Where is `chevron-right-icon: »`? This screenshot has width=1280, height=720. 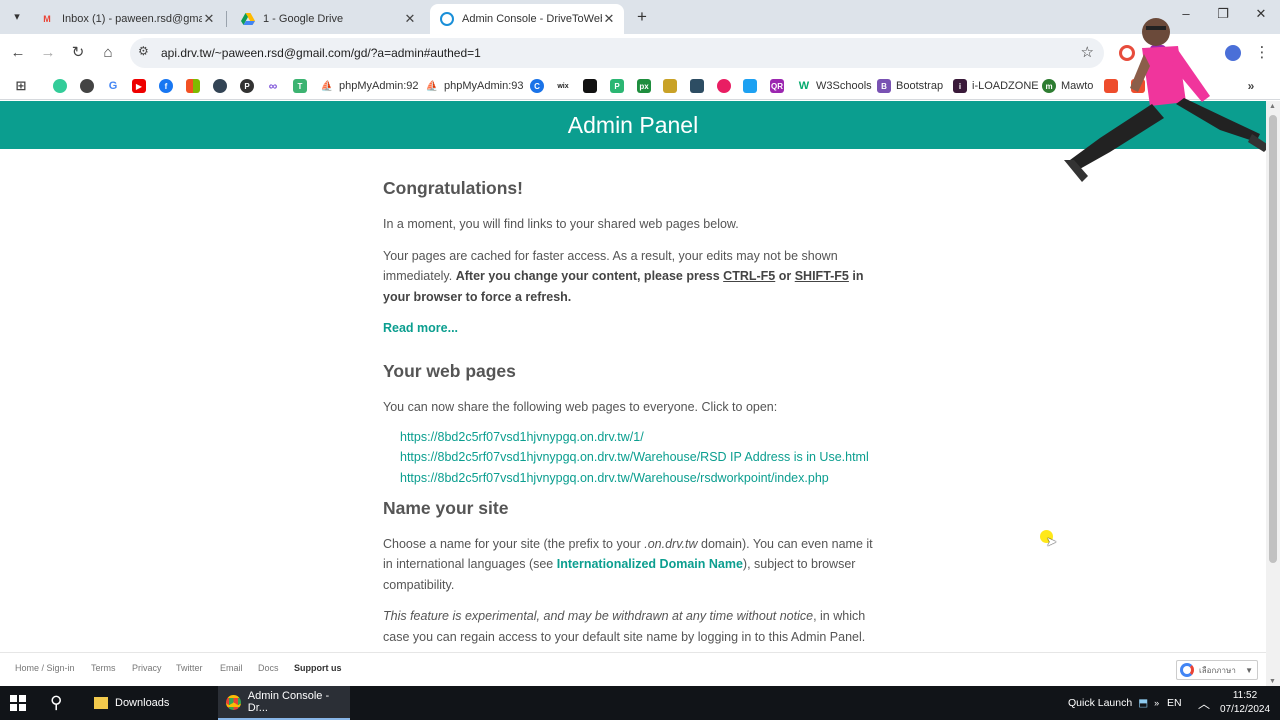 chevron-right-icon: » is located at coordinates (1157, 703).